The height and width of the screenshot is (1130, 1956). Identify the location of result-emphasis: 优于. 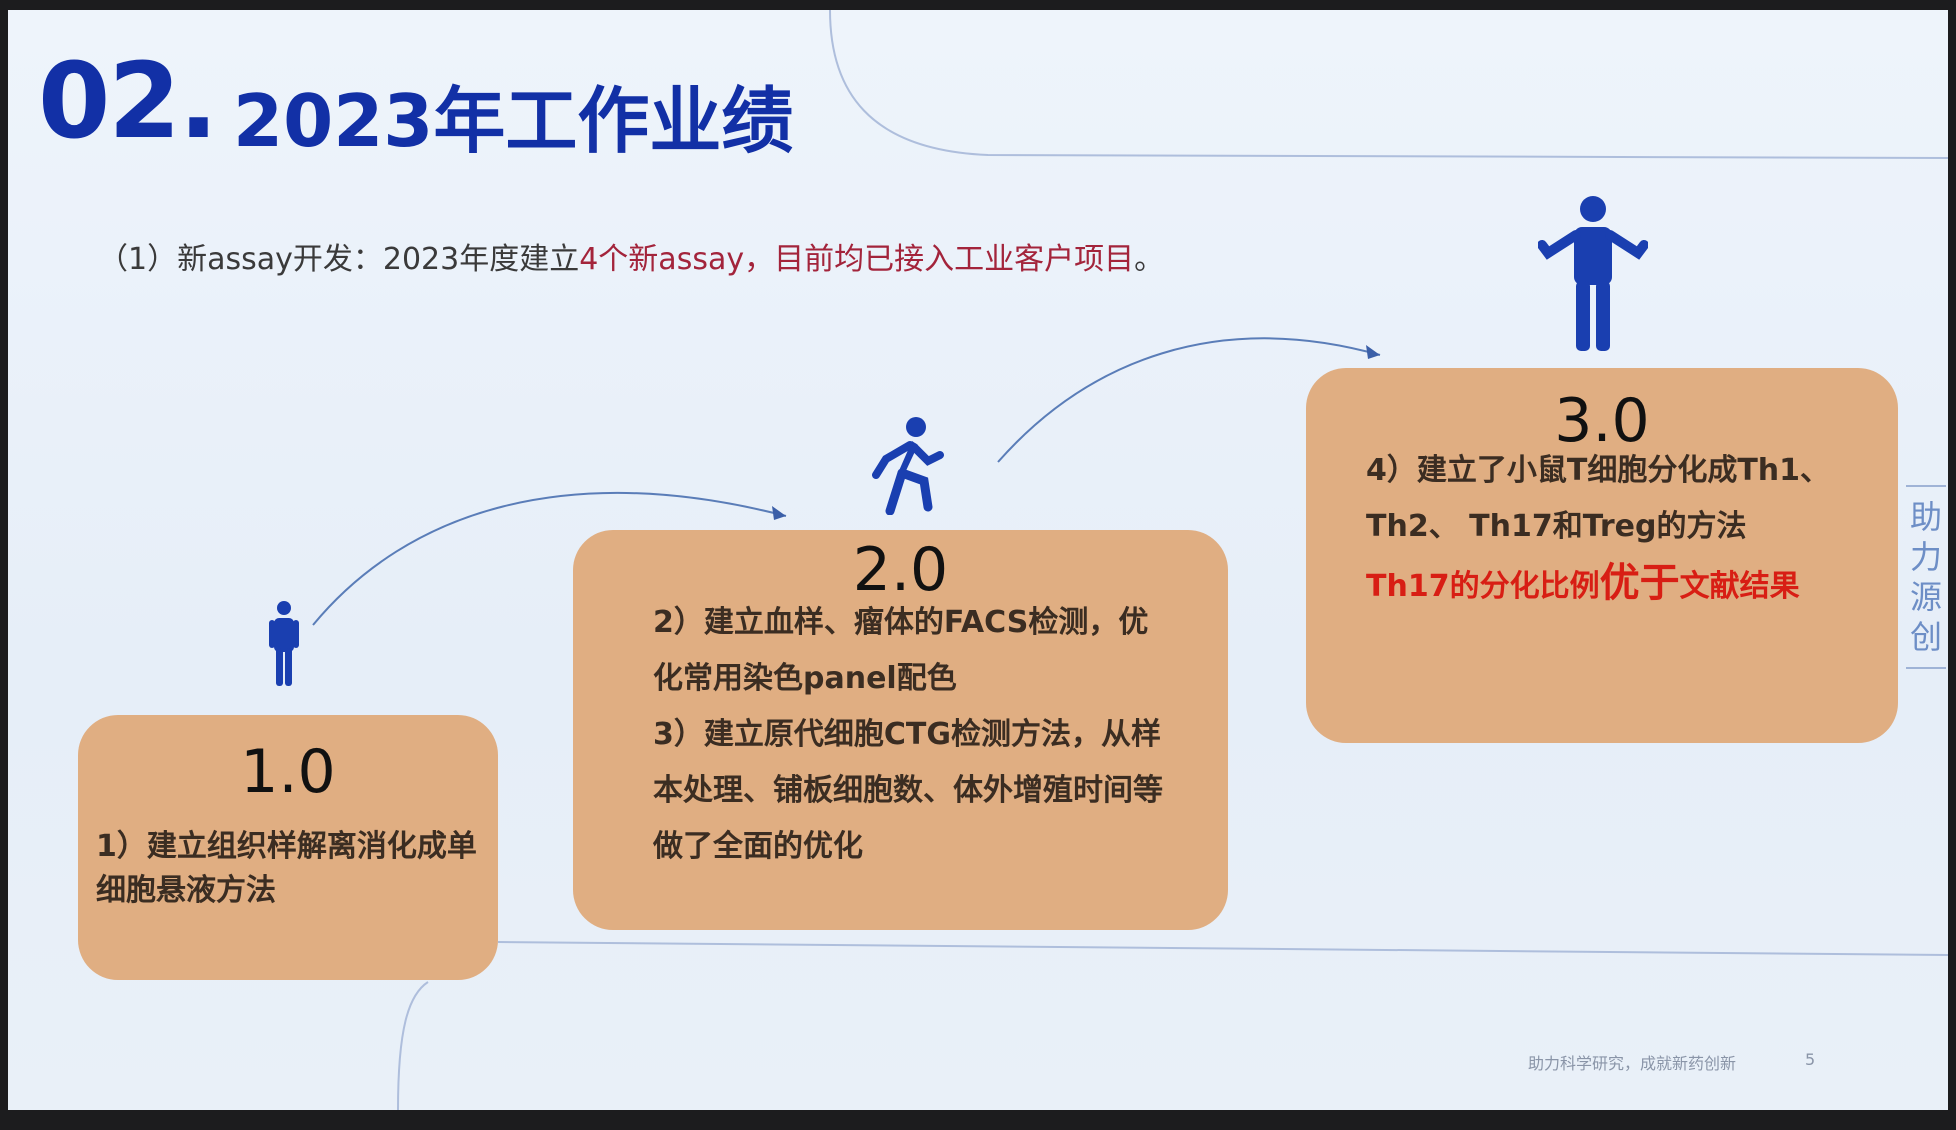
(1639, 583).